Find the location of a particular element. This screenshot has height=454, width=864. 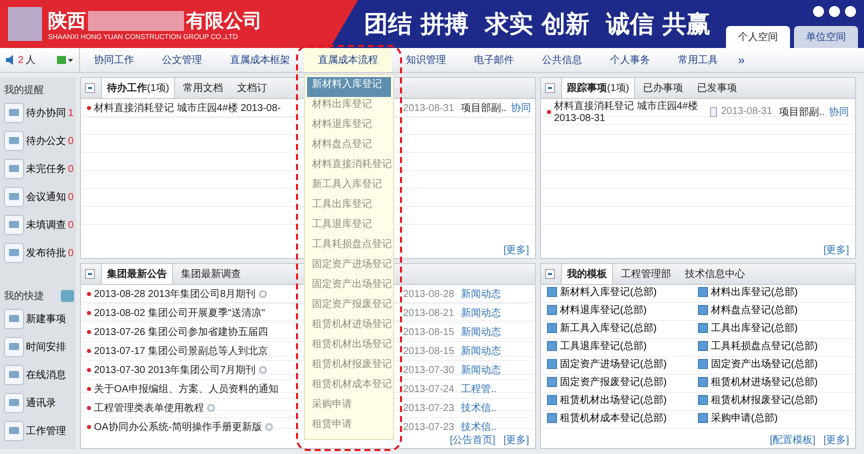

panel-tab: 已办事项 is located at coordinates (663, 87).